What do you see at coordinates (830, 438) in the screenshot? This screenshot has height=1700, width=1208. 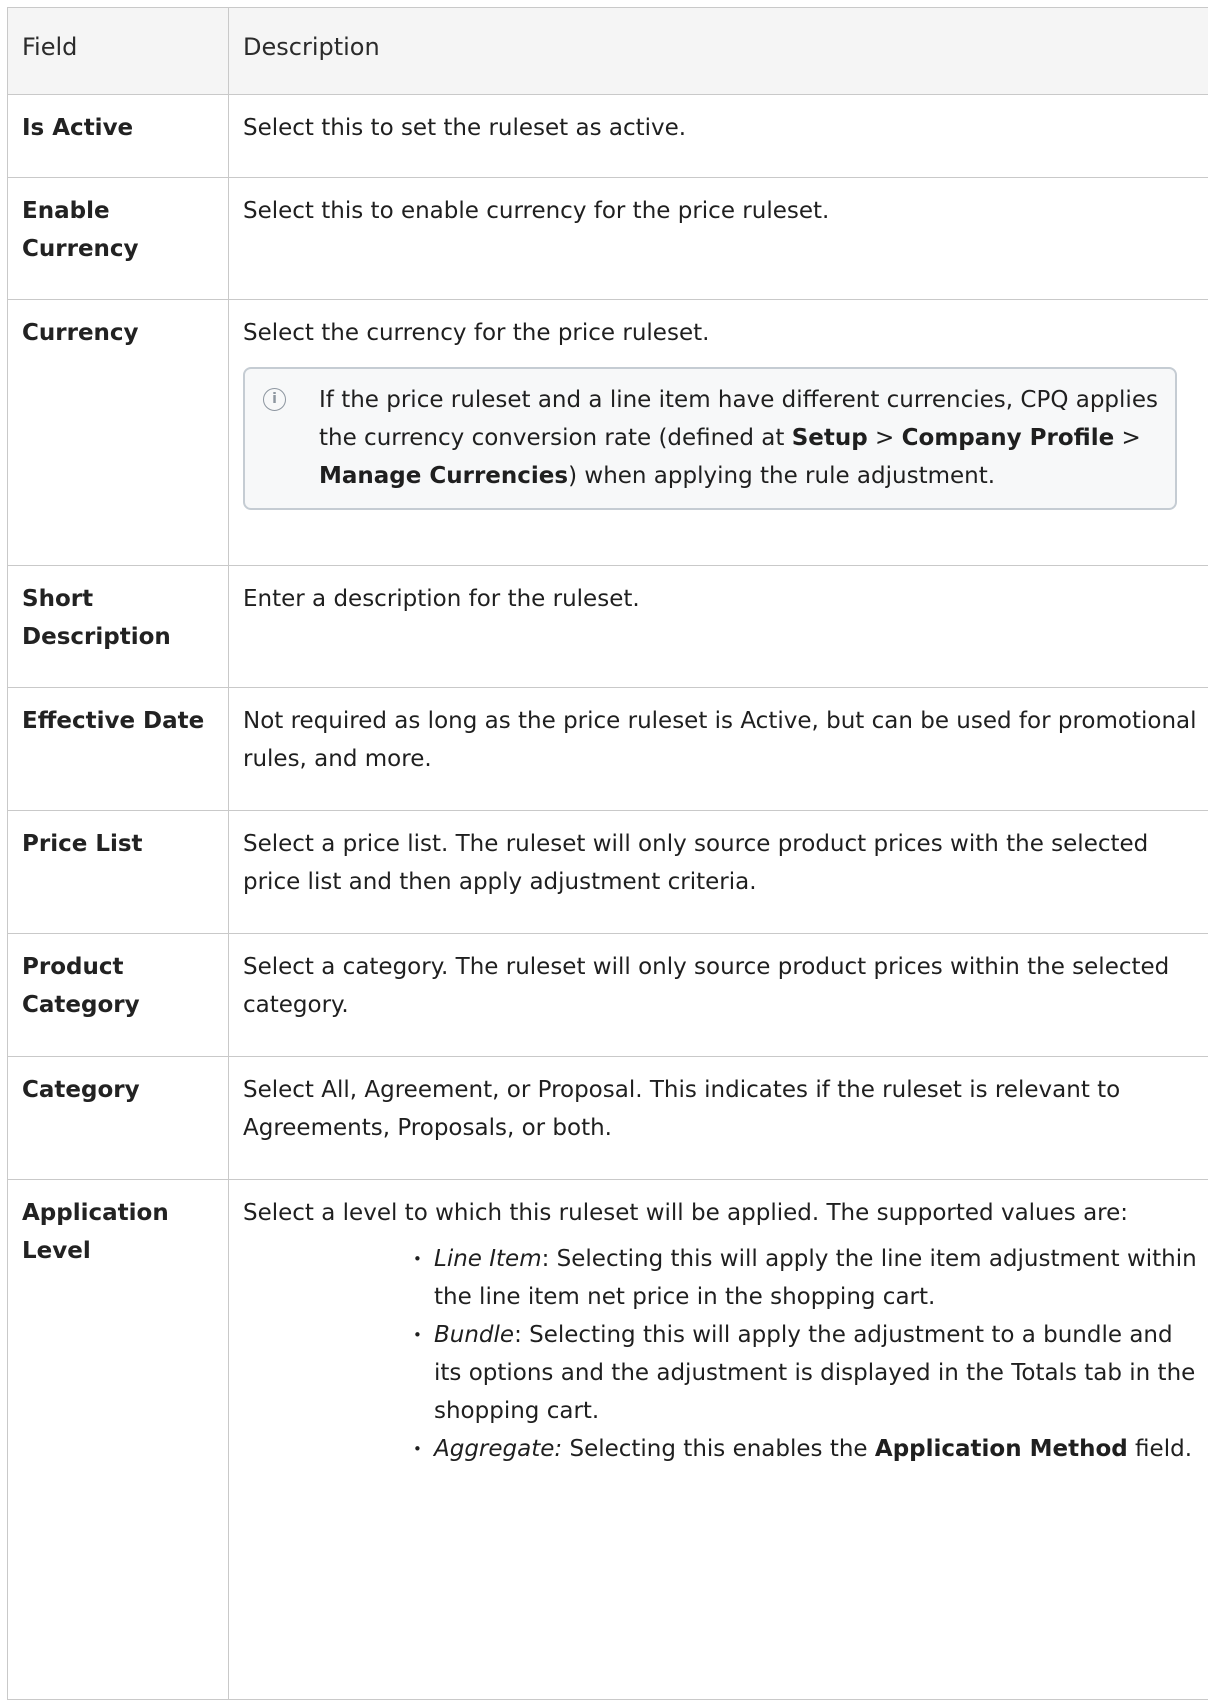 I see `setup-link-text: Setup` at bounding box center [830, 438].